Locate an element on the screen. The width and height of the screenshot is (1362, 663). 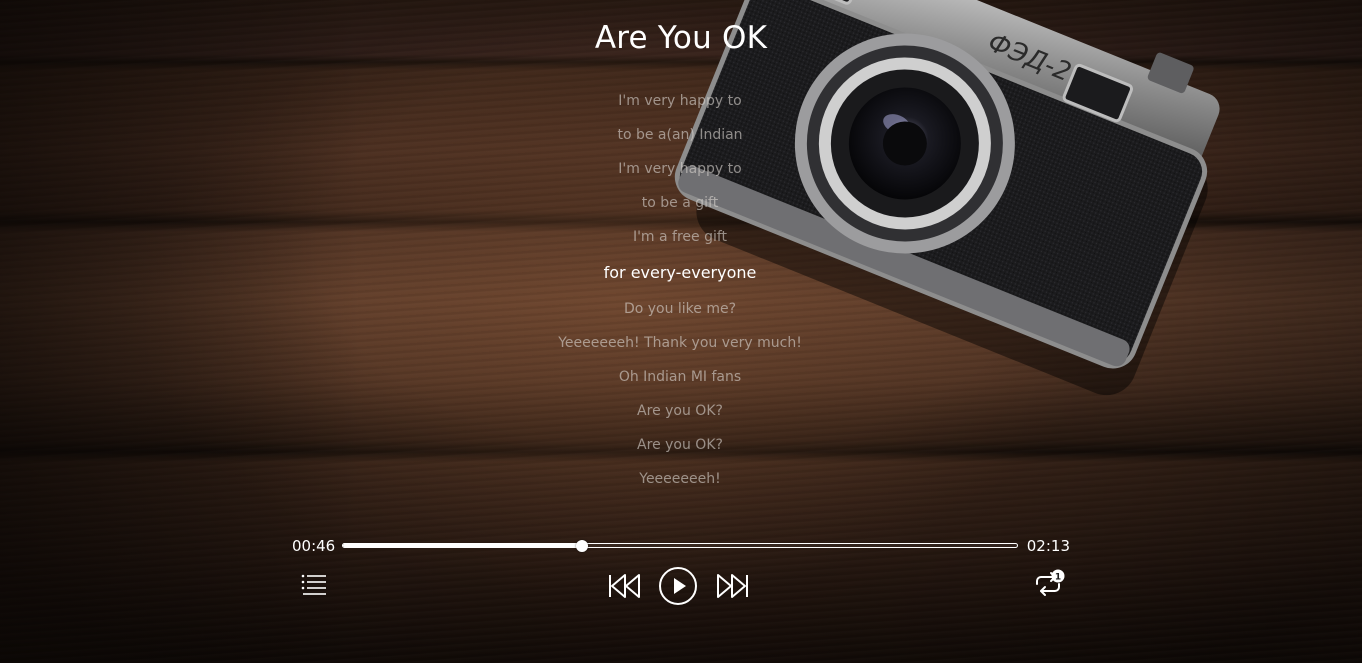
repeat-badge: 1 is located at coordinates (1058, 578).